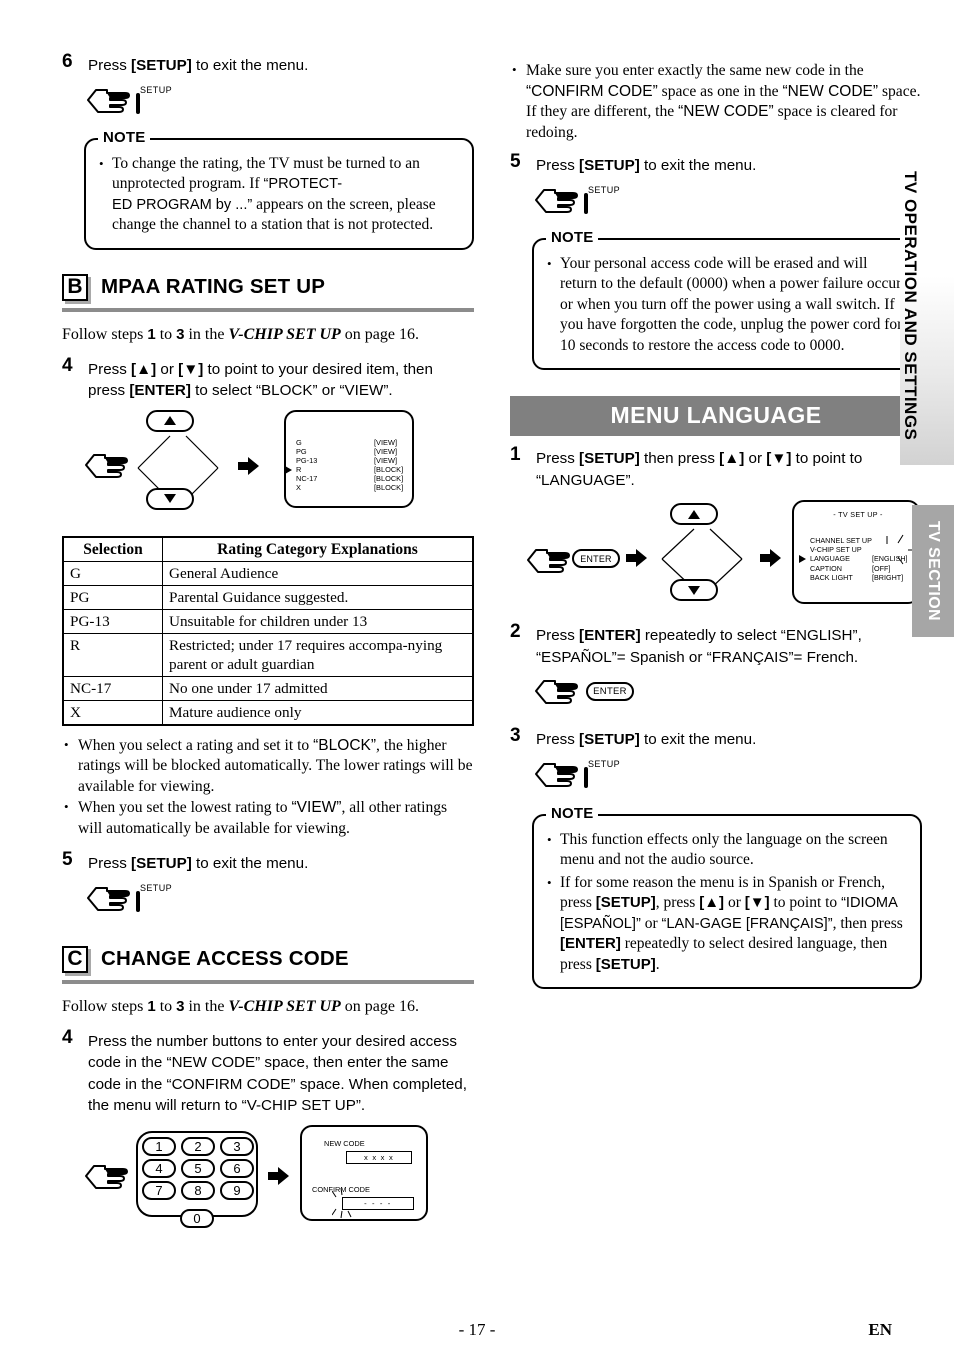 The image size is (954, 1348). Describe the element at coordinates (836, 550) in the screenshot. I see `osd-row-label: V-CHIP SET UP` at that location.